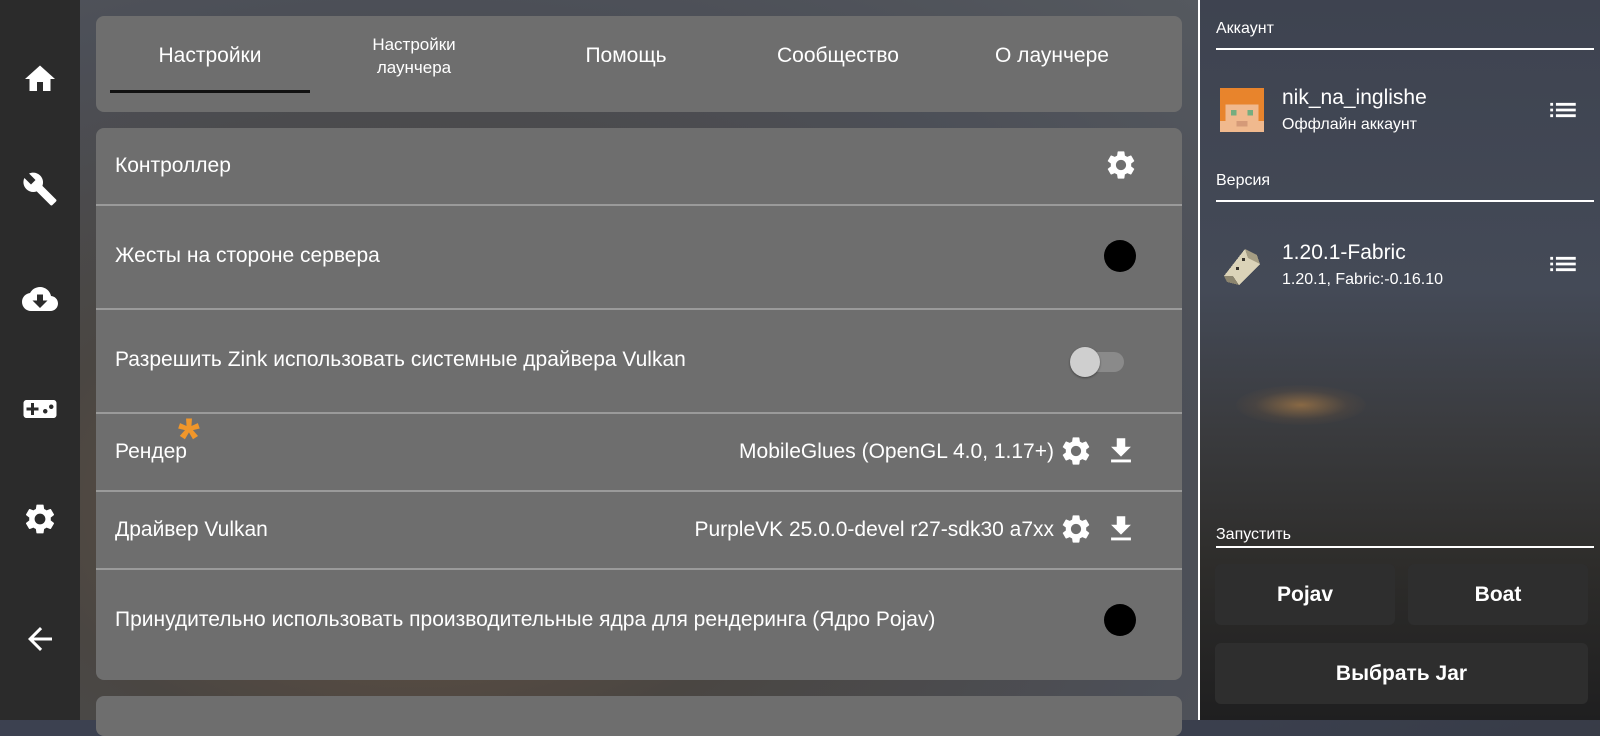 Image resolution: width=1600 pixels, height=736 pixels. What do you see at coordinates (189, 437) in the screenshot?
I see `modified-marker: *` at bounding box center [189, 437].